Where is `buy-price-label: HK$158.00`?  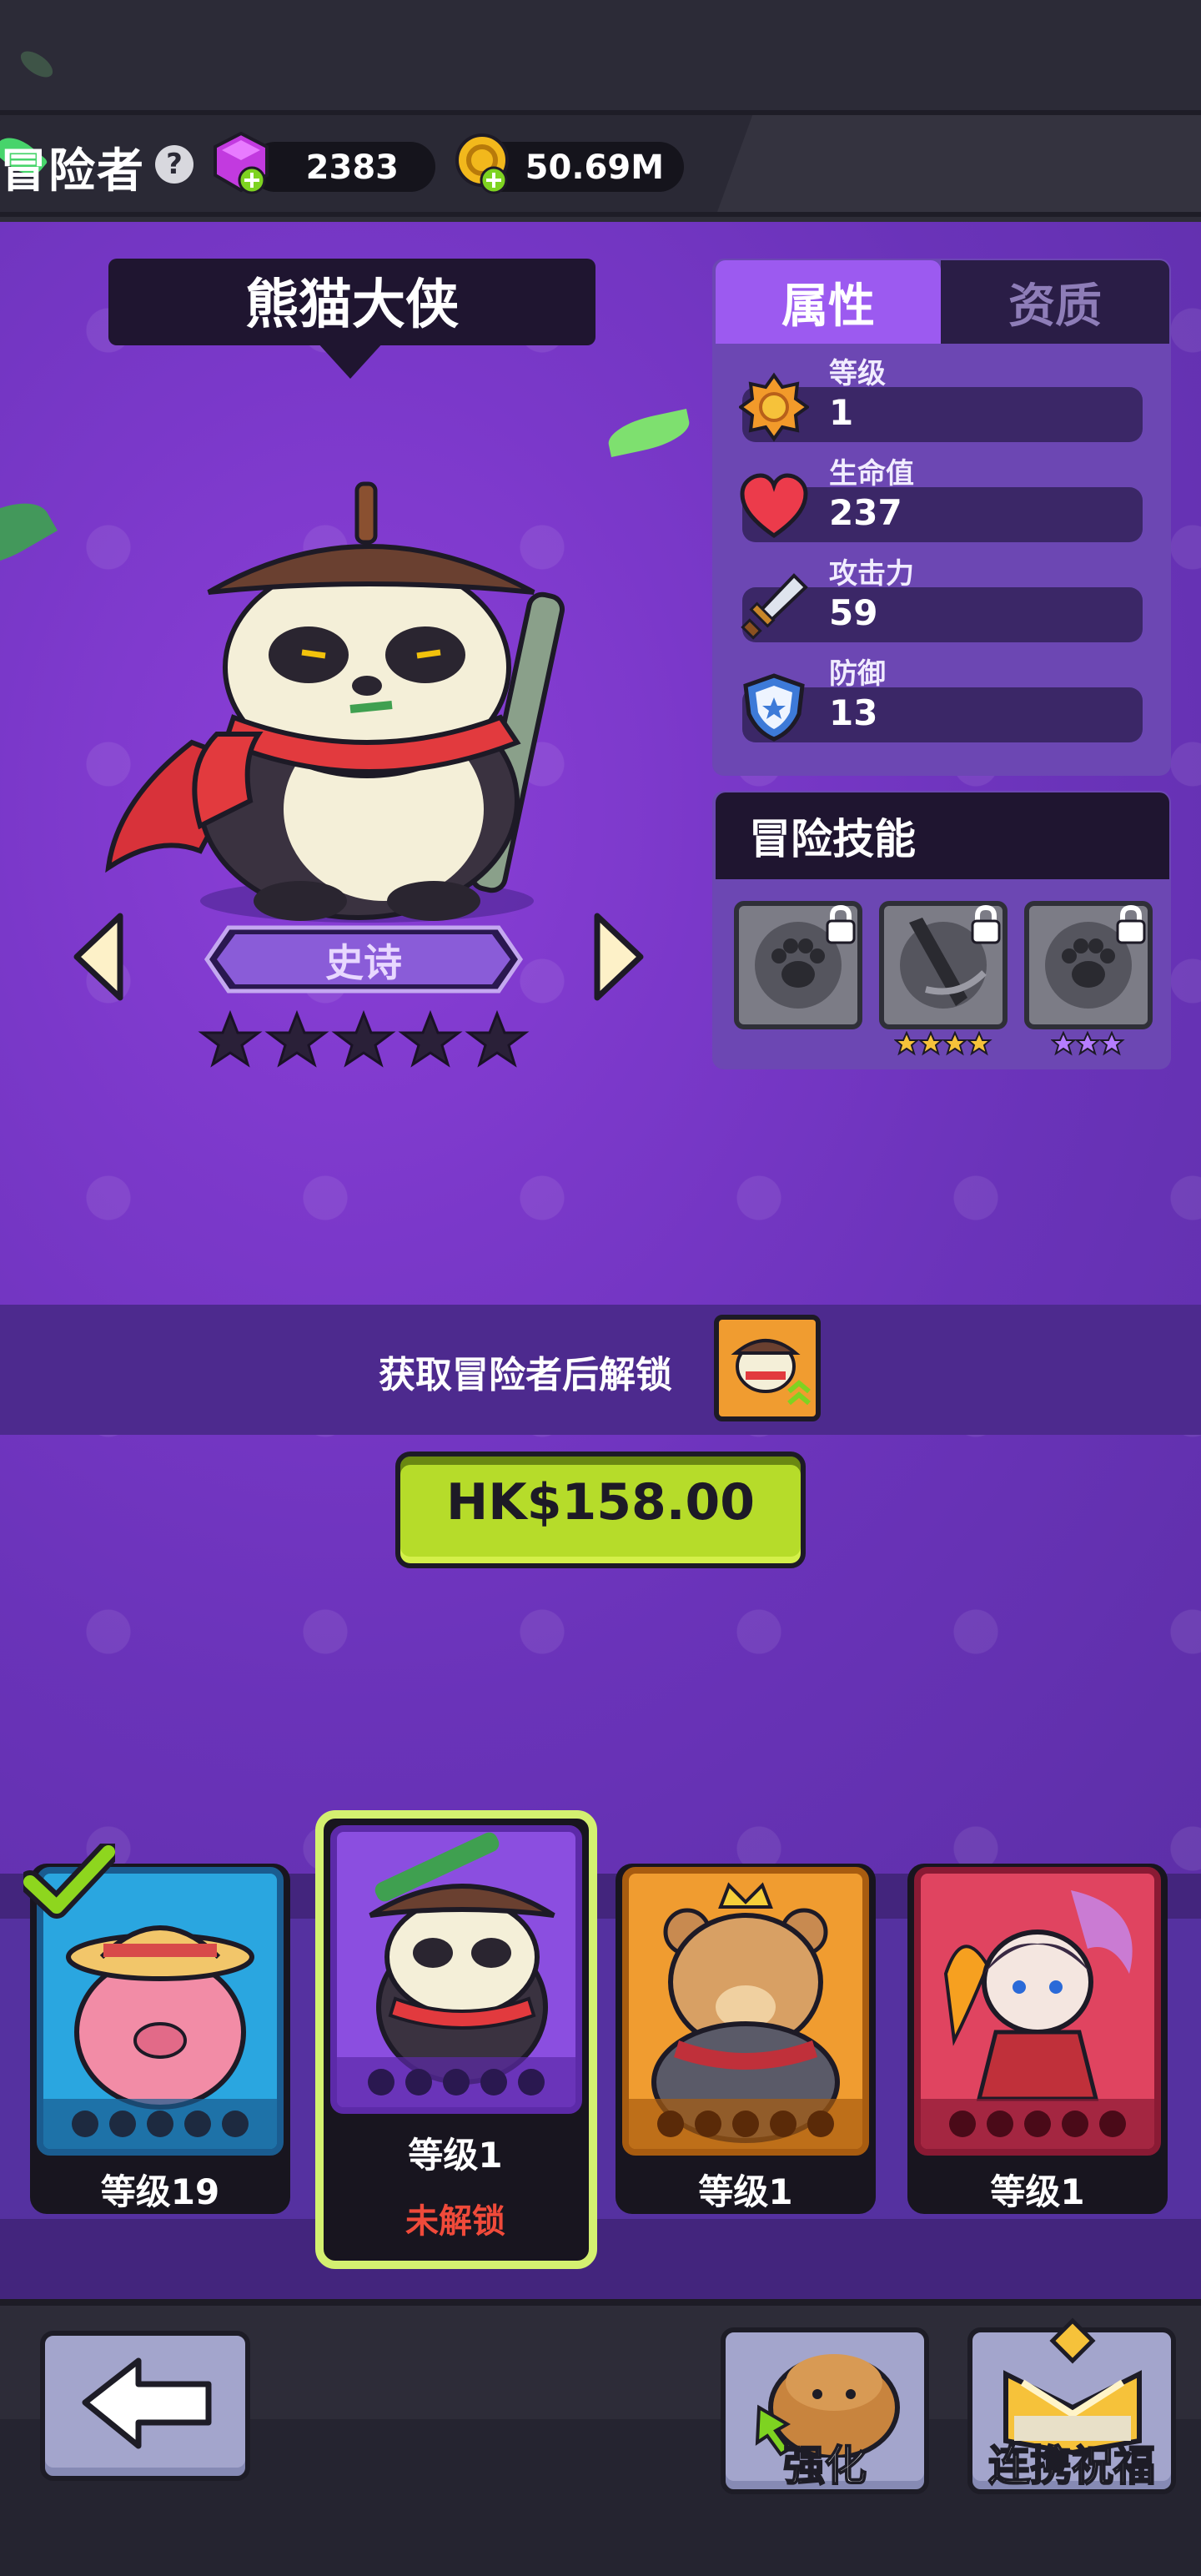 buy-price-label: HK$158.00 is located at coordinates (601, 1502).